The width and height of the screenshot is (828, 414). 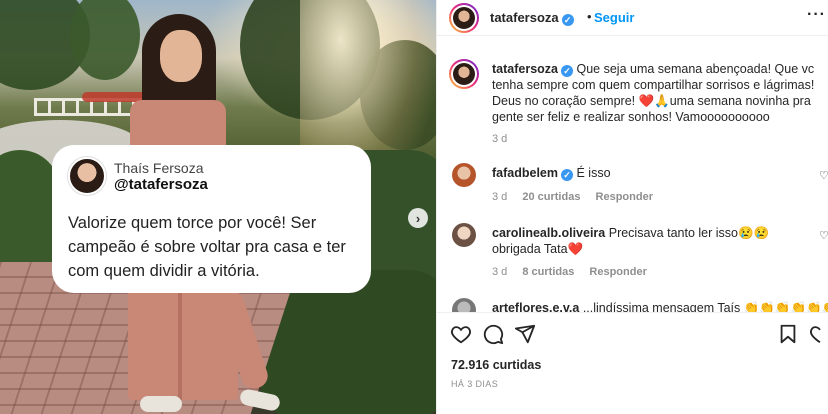 What do you see at coordinates (816, 15) in the screenshot?
I see `more-options-icon: ···` at bounding box center [816, 15].